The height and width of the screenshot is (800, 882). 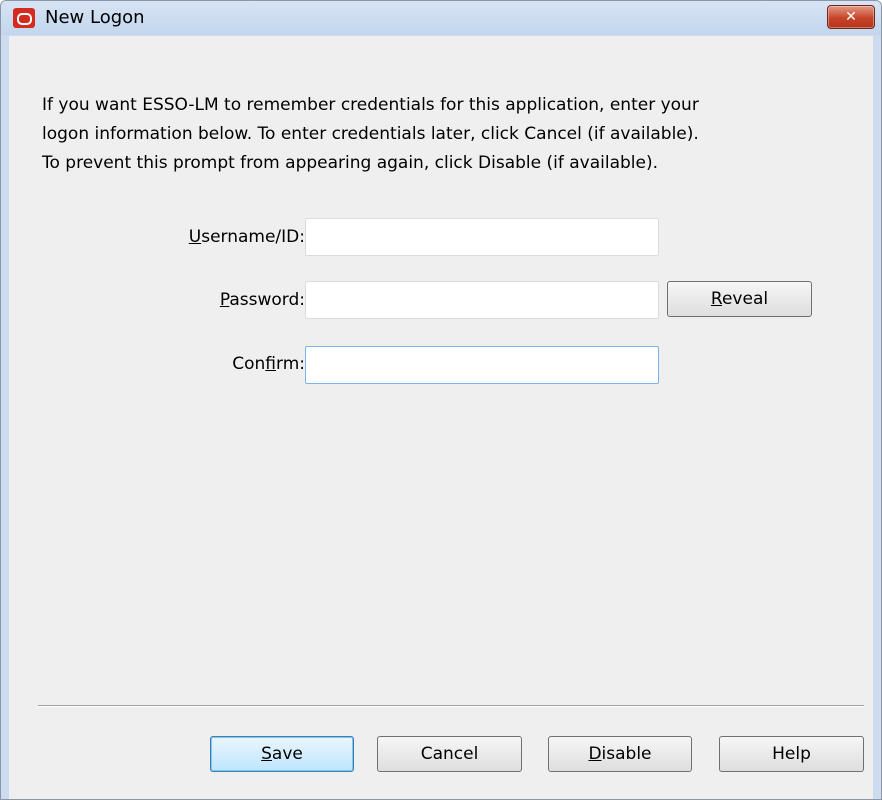 I want to click on help-label: Help, so click(x=791, y=754).